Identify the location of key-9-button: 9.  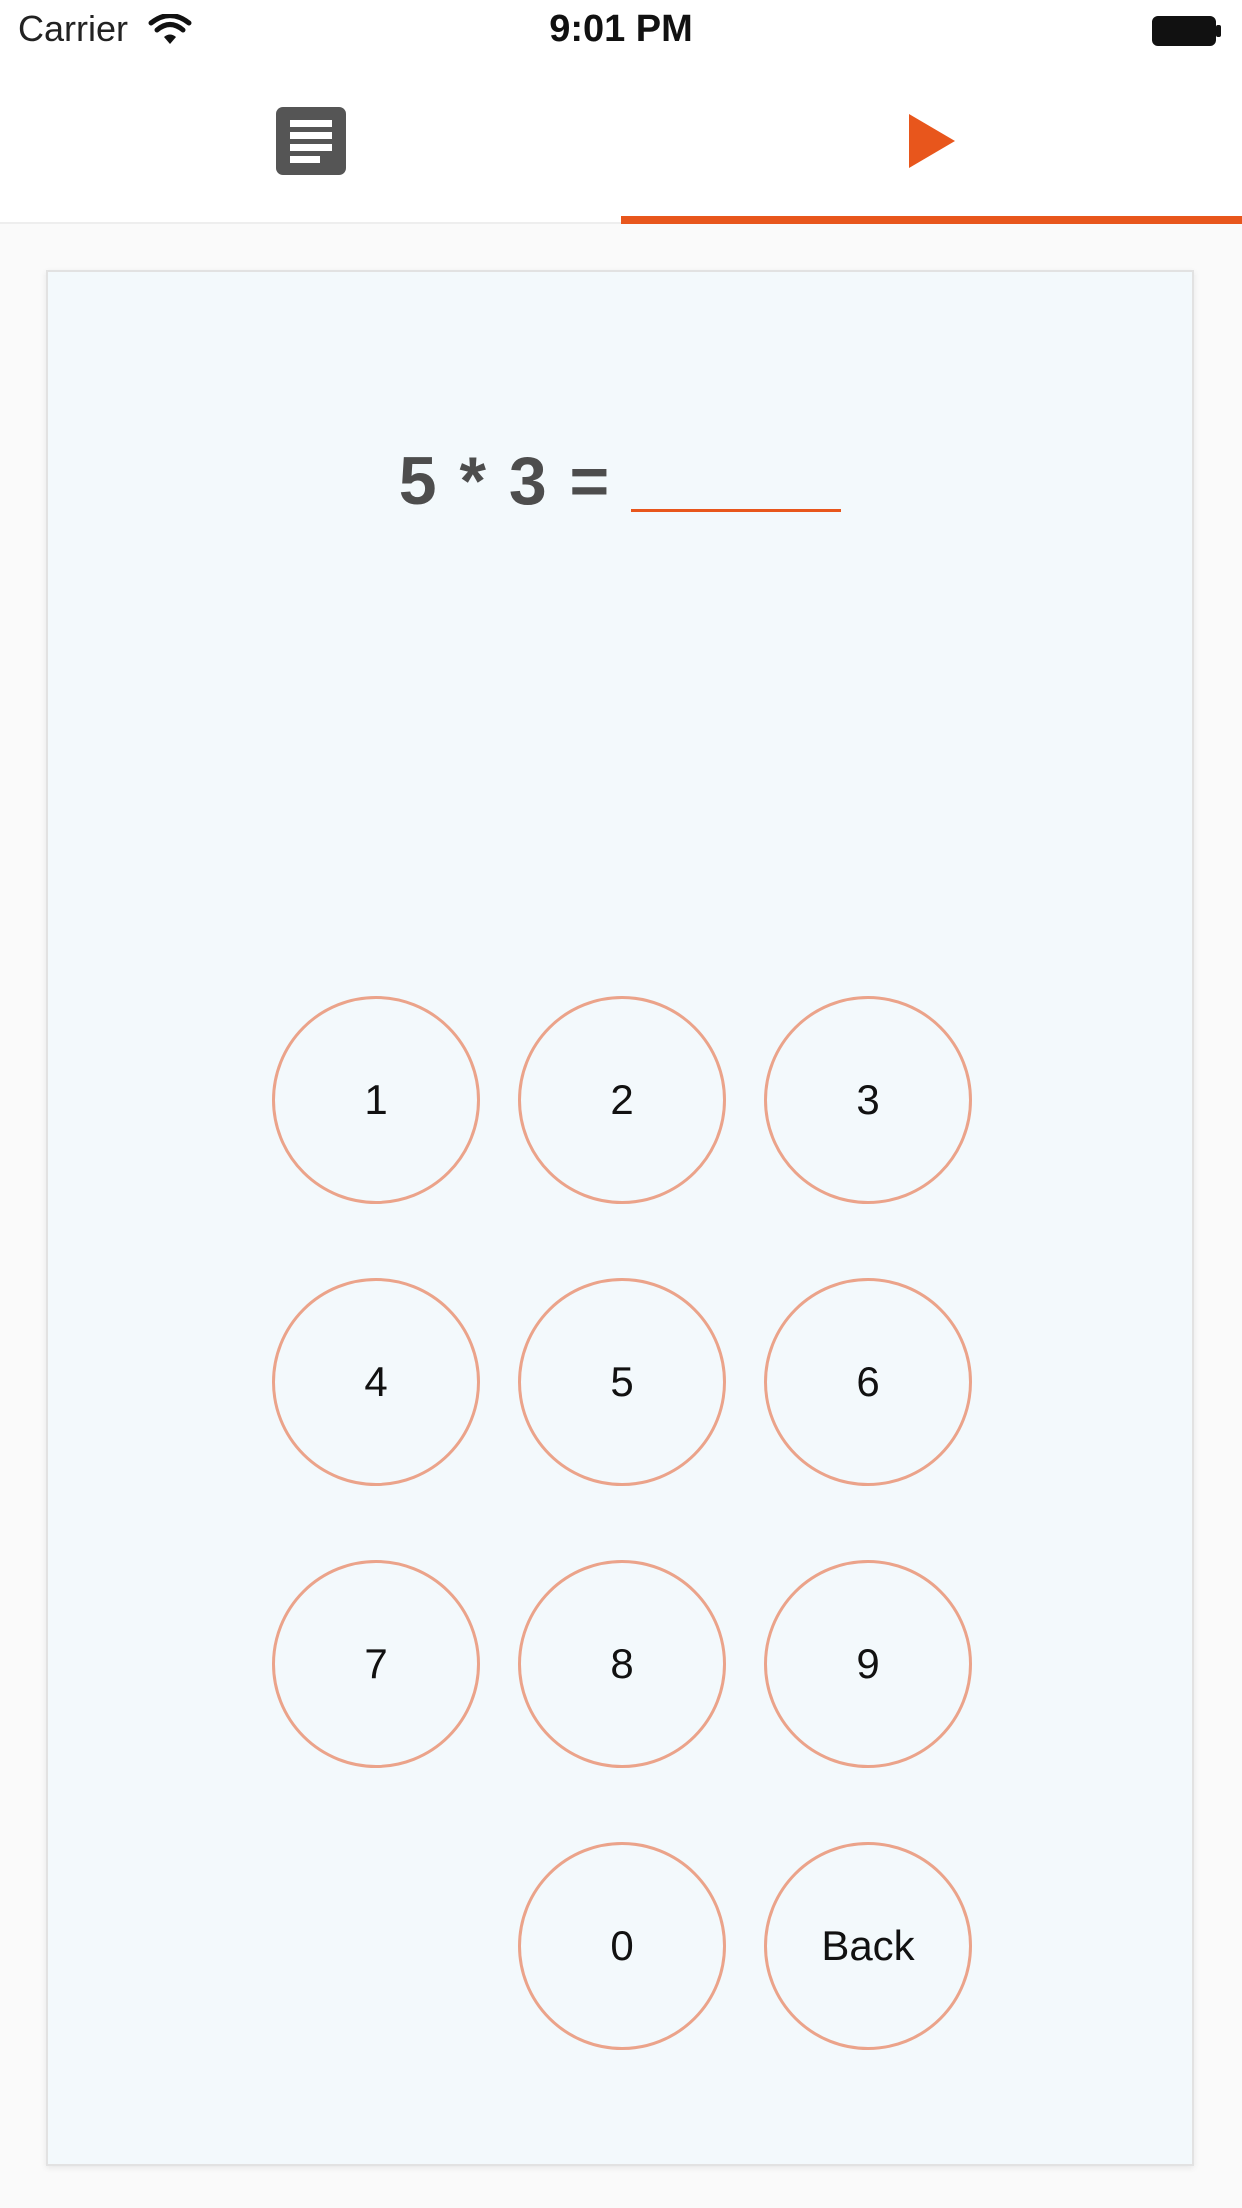
(868, 1664).